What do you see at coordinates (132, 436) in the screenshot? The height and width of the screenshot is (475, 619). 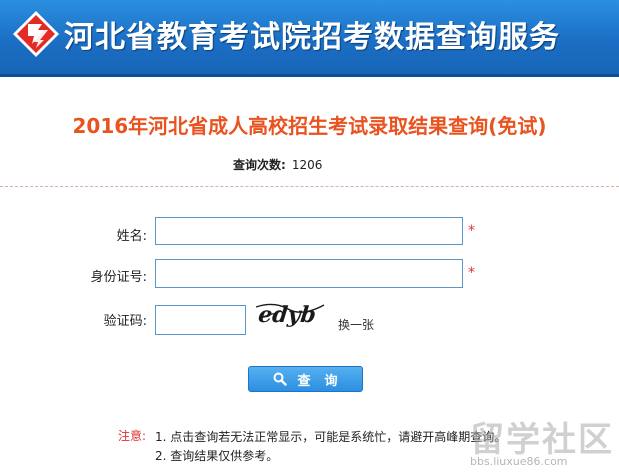 I see `notice-label: 注意:` at bounding box center [132, 436].